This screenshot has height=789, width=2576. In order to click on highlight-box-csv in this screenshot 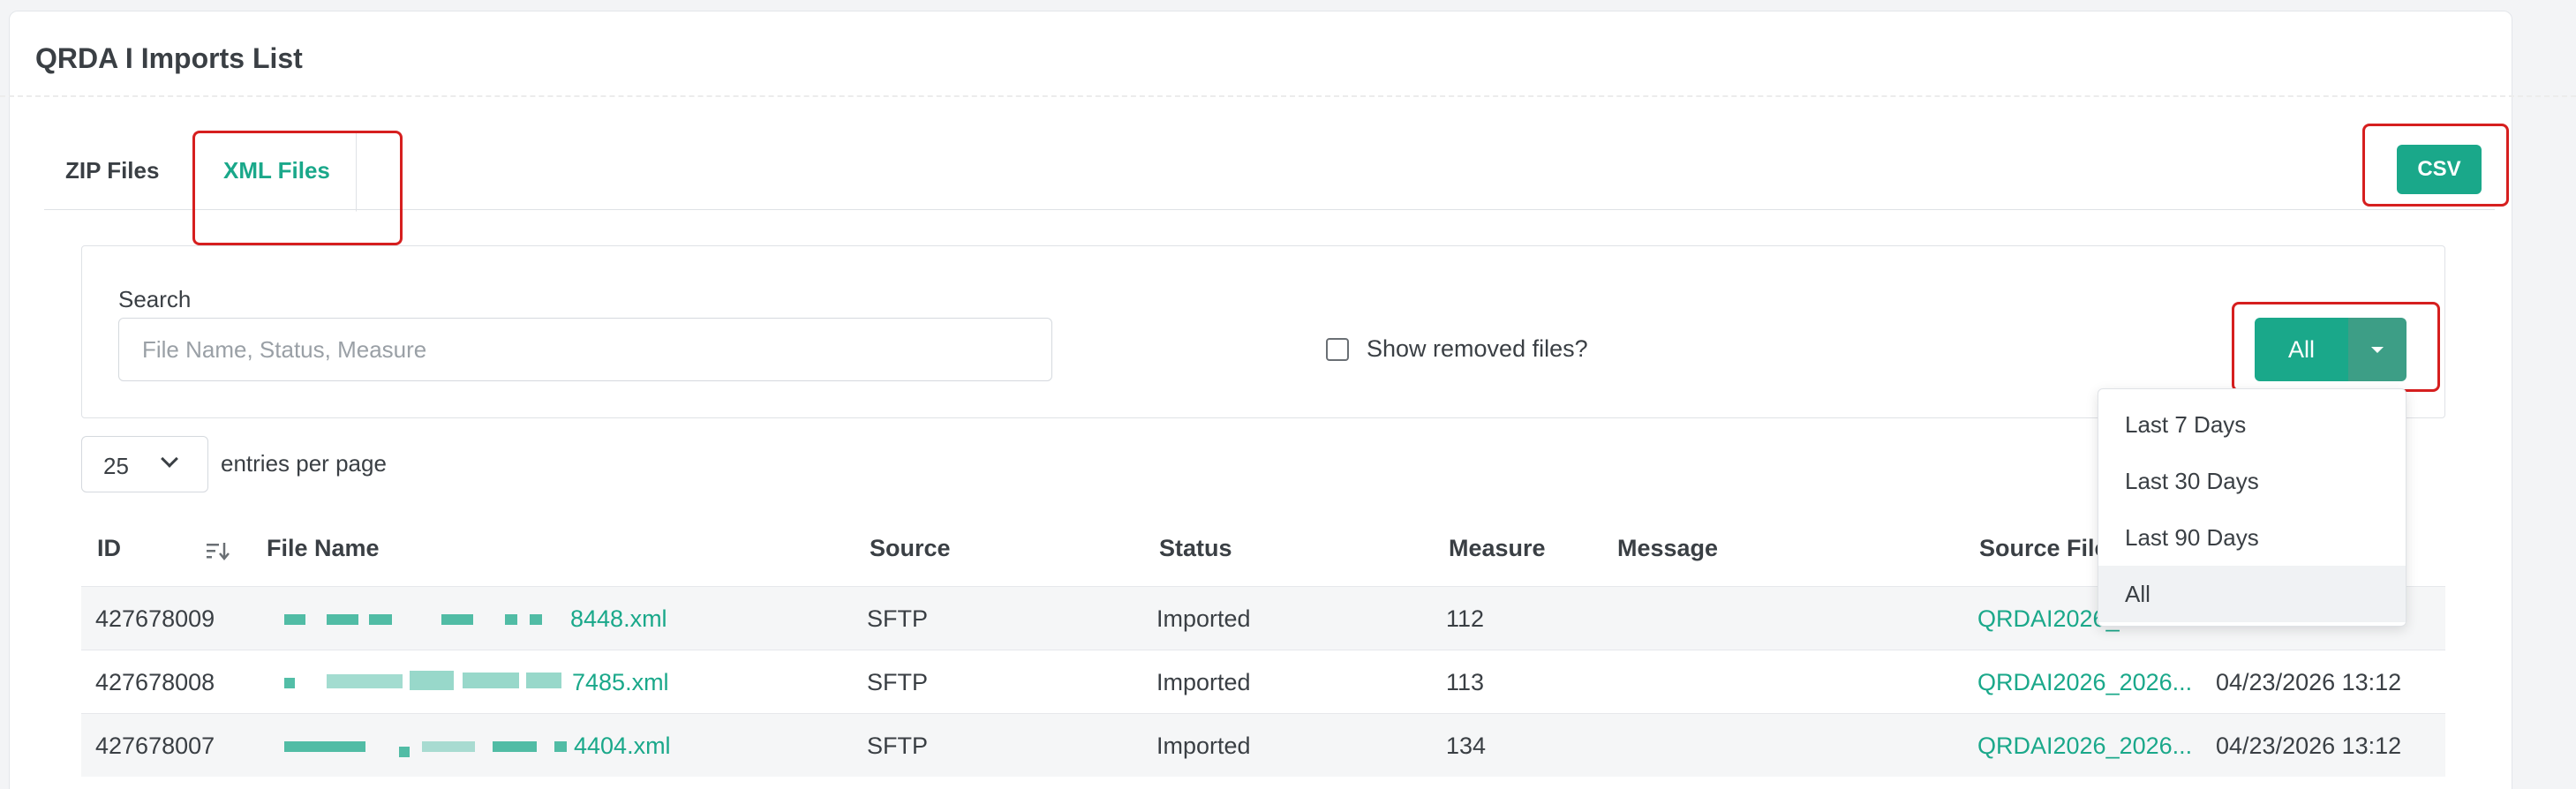, I will do `click(2436, 165)`.